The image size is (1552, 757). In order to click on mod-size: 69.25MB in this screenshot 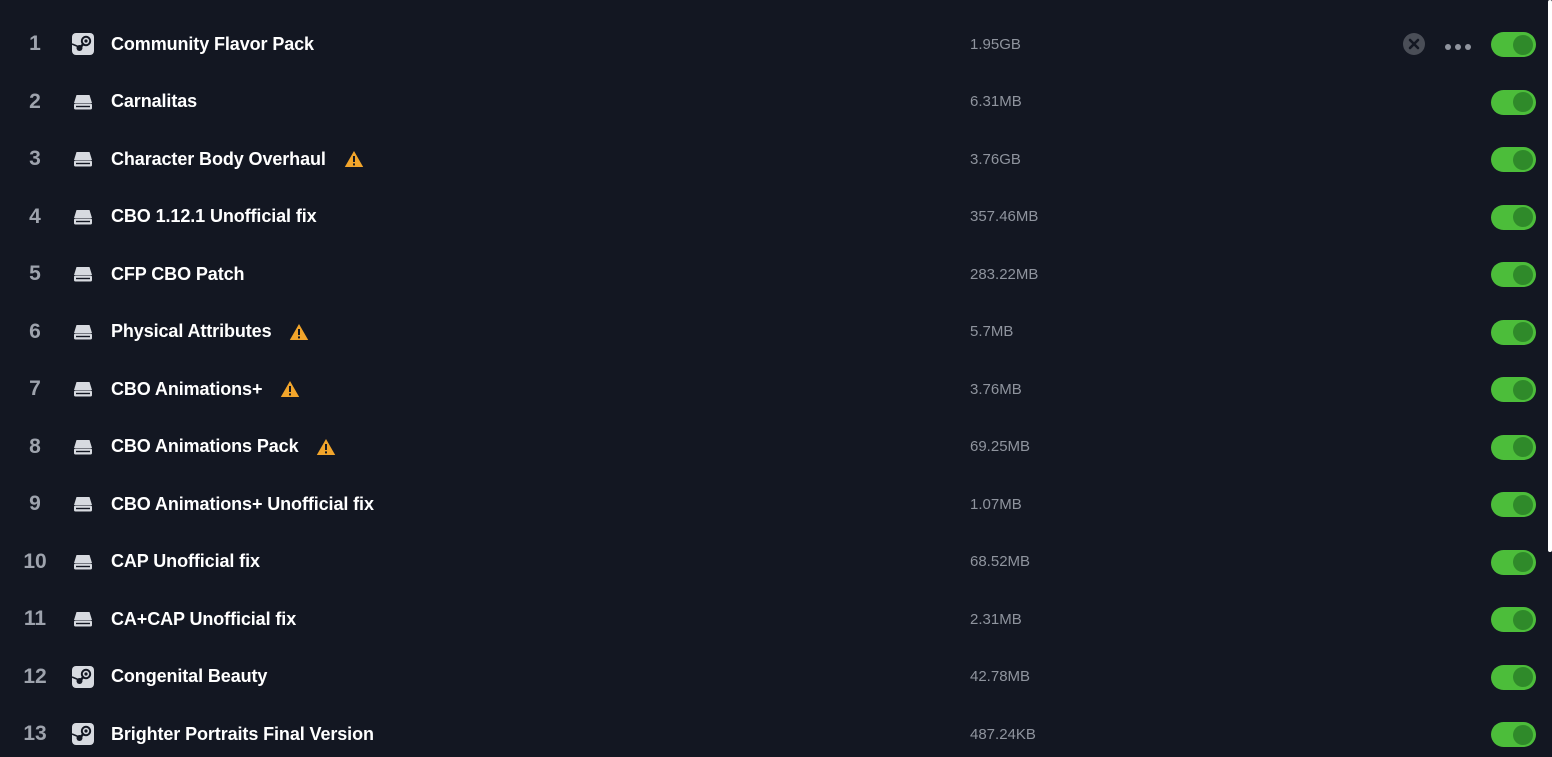, I will do `click(1000, 447)`.